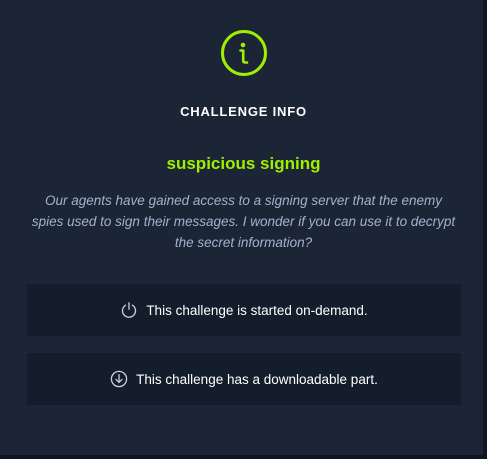 The height and width of the screenshot is (459, 487). I want to click on section-title: CHALLENGE INFO, so click(243, 111).